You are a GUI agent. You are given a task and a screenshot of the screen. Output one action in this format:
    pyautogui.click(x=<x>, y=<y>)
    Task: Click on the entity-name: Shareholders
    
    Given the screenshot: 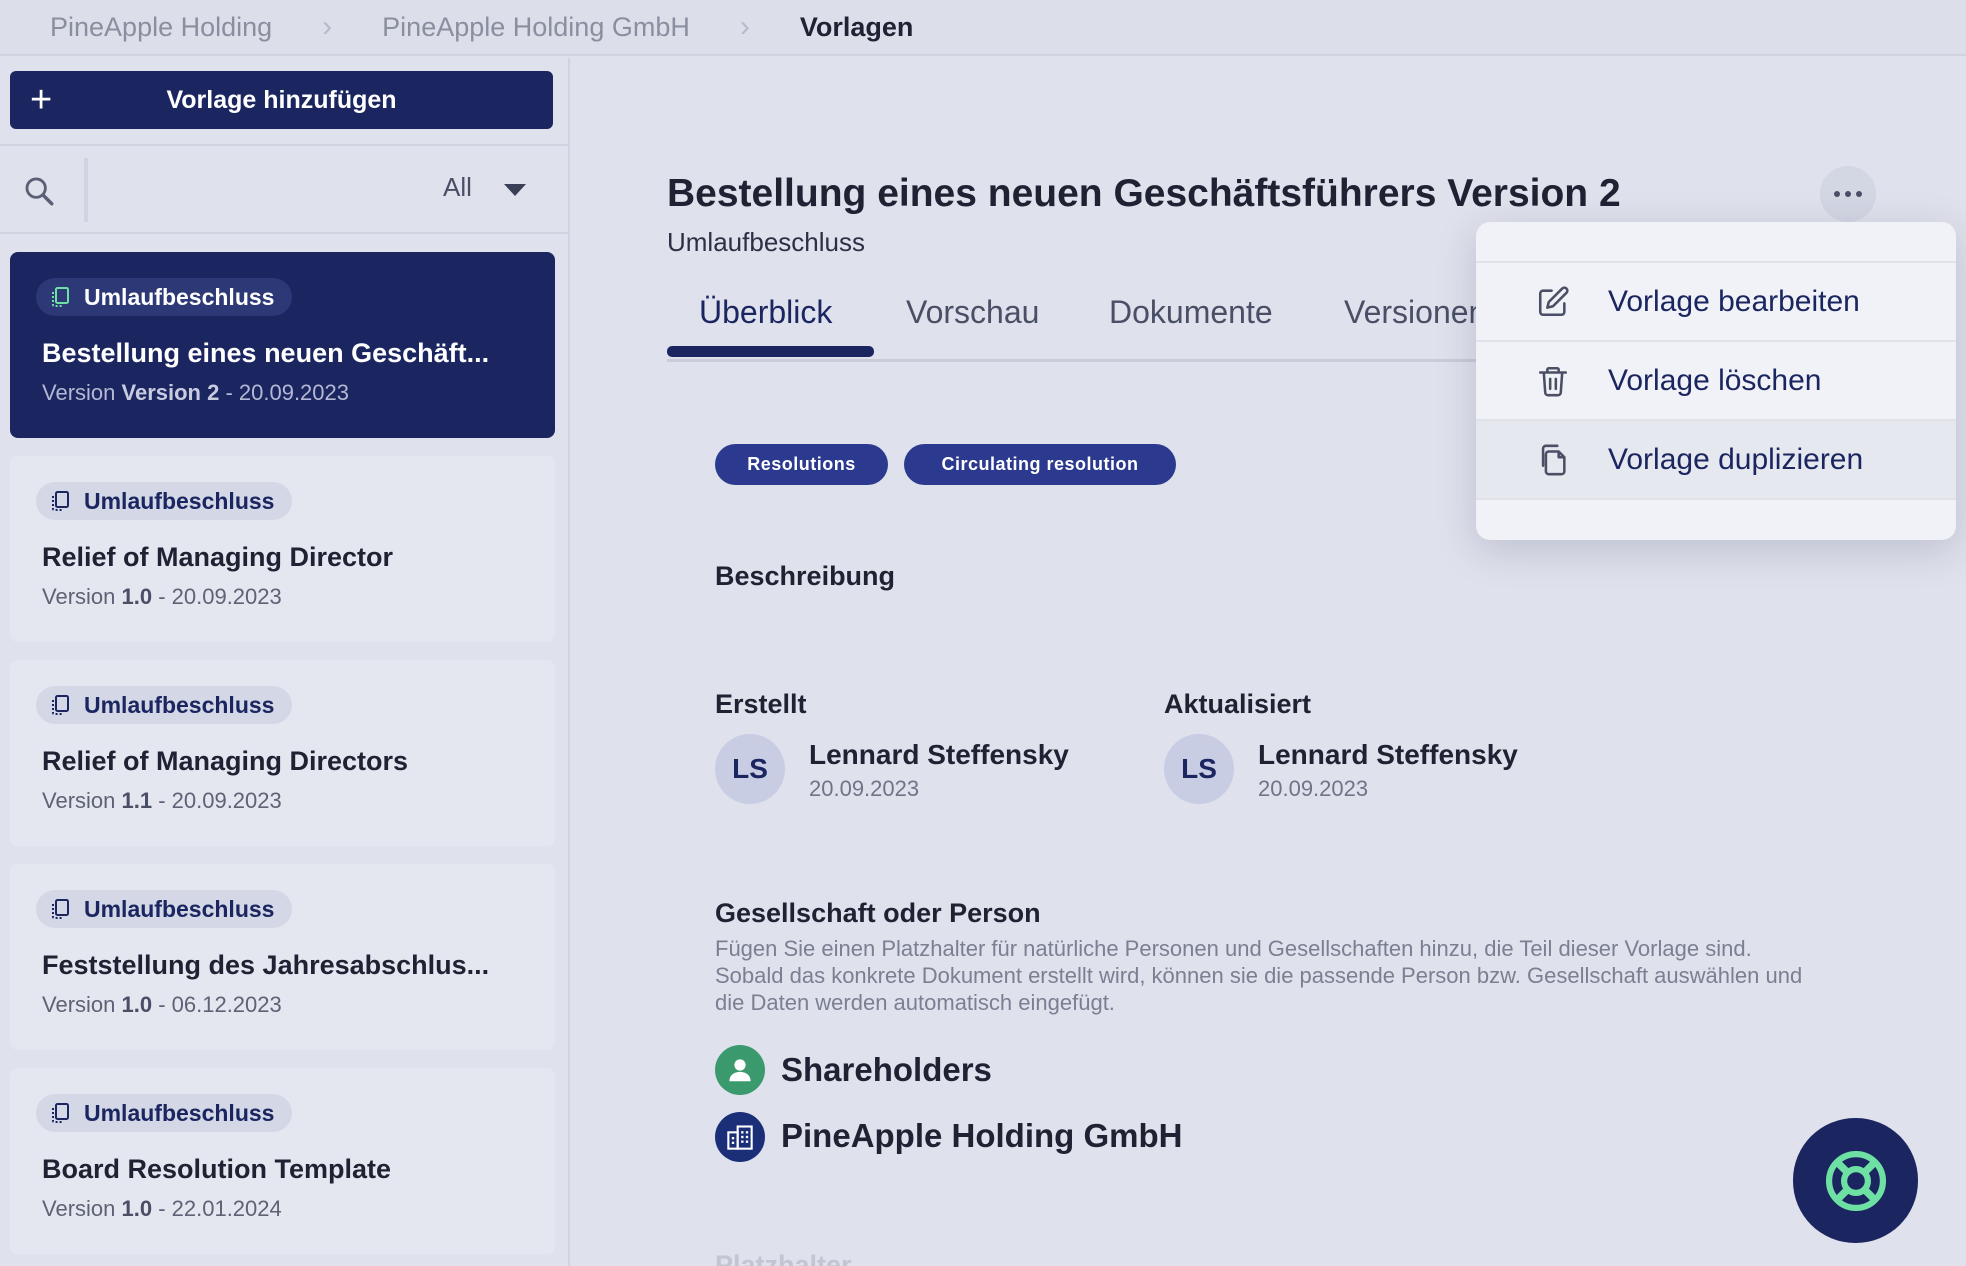 What is the action you would take?
    pyautogui.click(x=886, y=1069)
    